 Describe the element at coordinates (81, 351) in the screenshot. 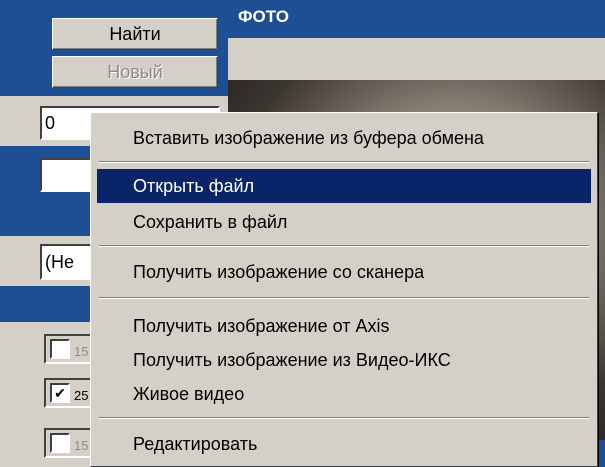

I see `checkbox-label-1: 15` at that location.